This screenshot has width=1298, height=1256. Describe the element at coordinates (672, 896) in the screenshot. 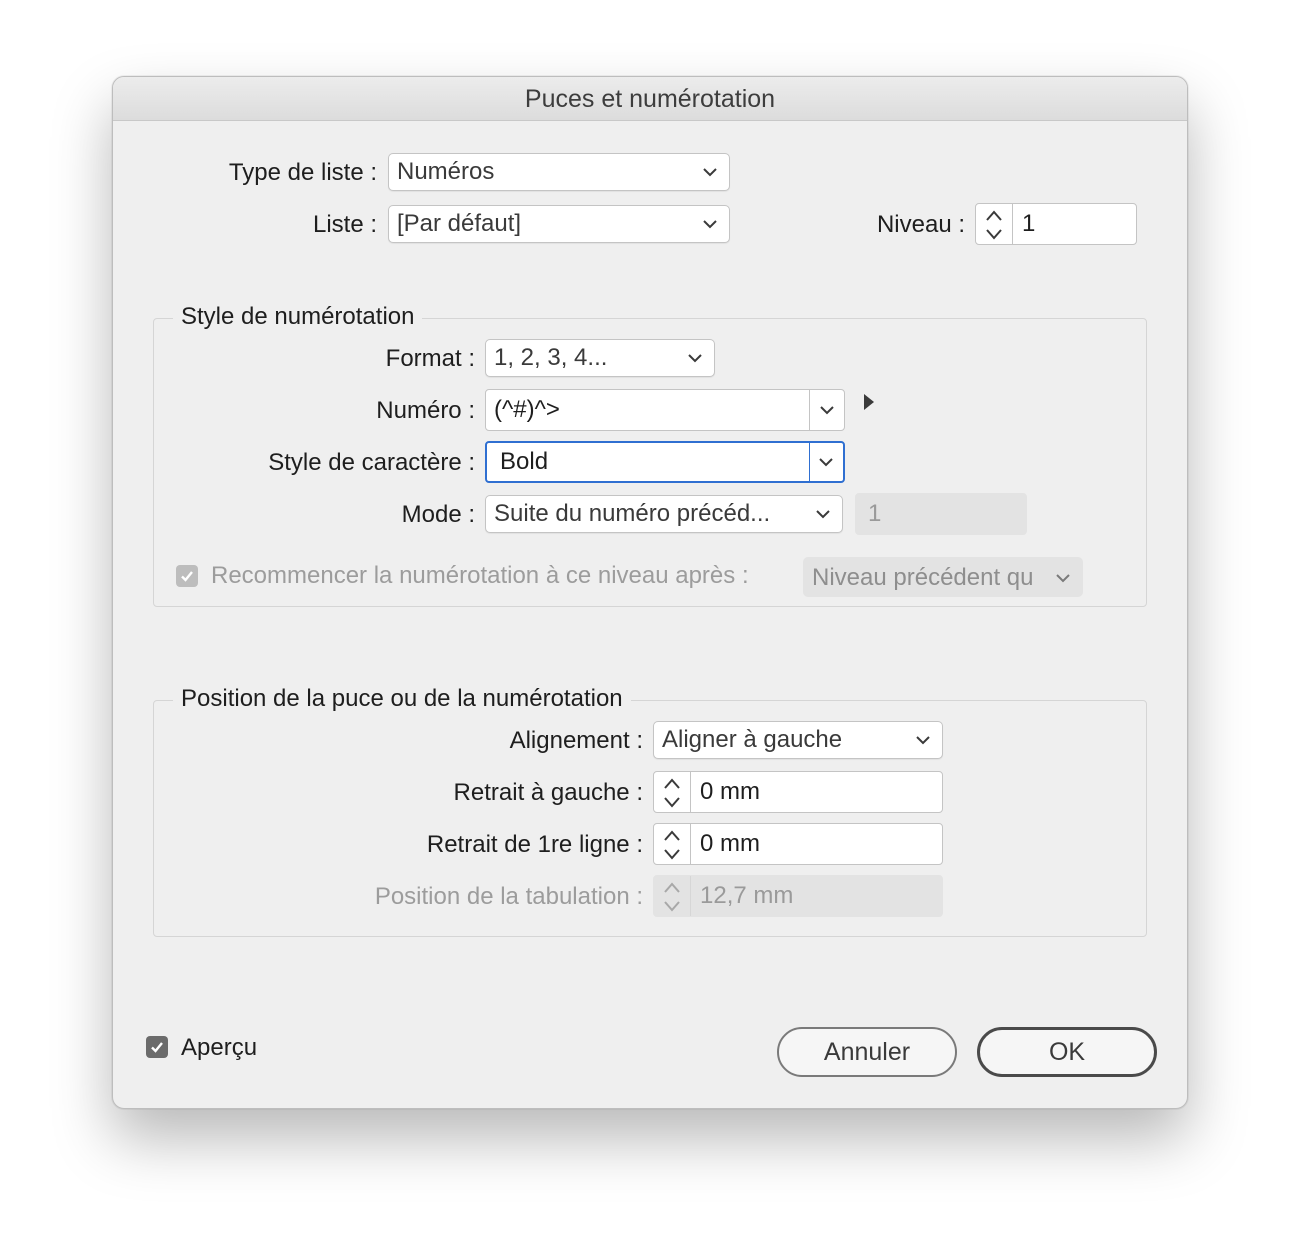

I see `tab-position-stepper` at that location.